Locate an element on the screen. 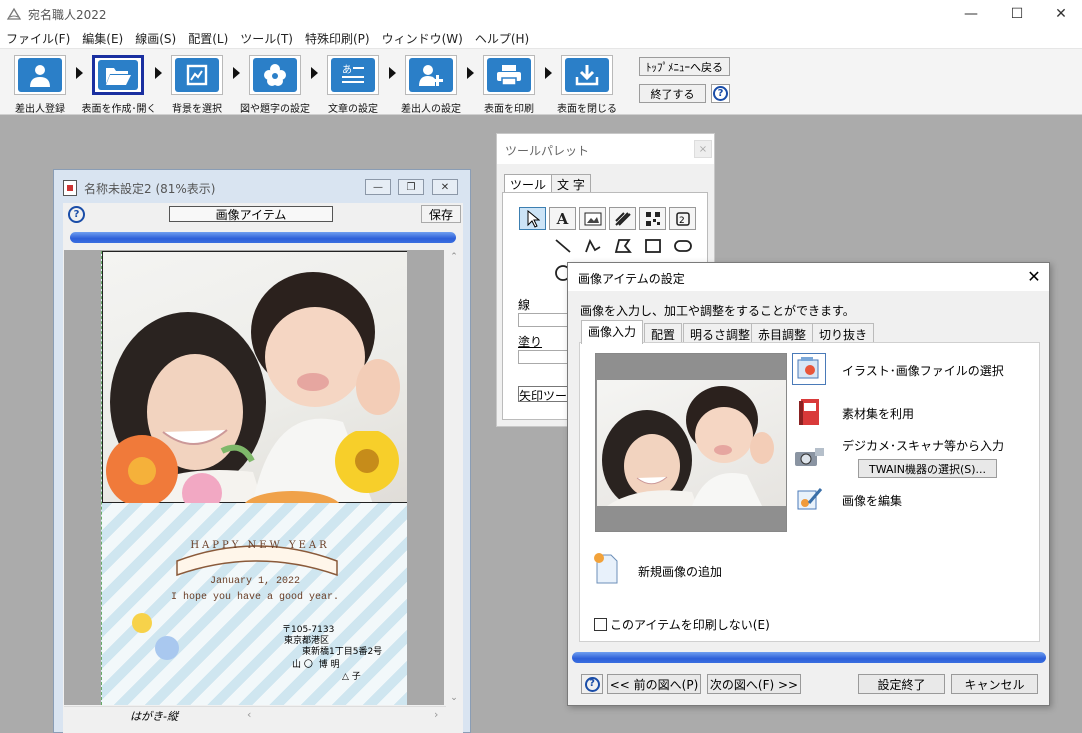 The image size is (1082, 733). select-image-file-label: イラスト･画像ファイルの選択 is located at coordinates (923, 370).